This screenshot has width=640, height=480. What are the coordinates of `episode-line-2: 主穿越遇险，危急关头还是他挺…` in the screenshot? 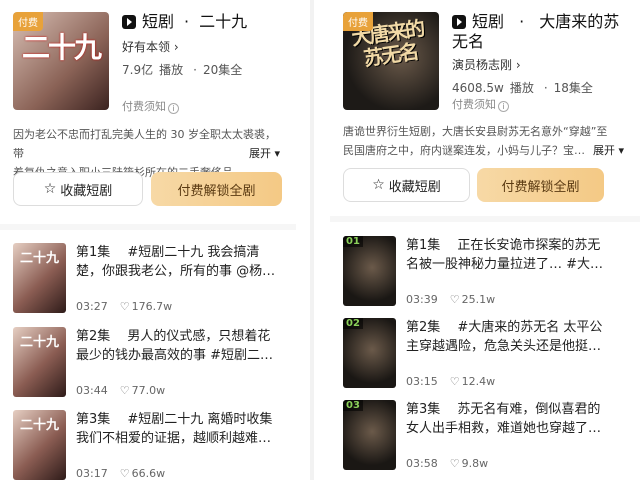 It's located at (504, 346).